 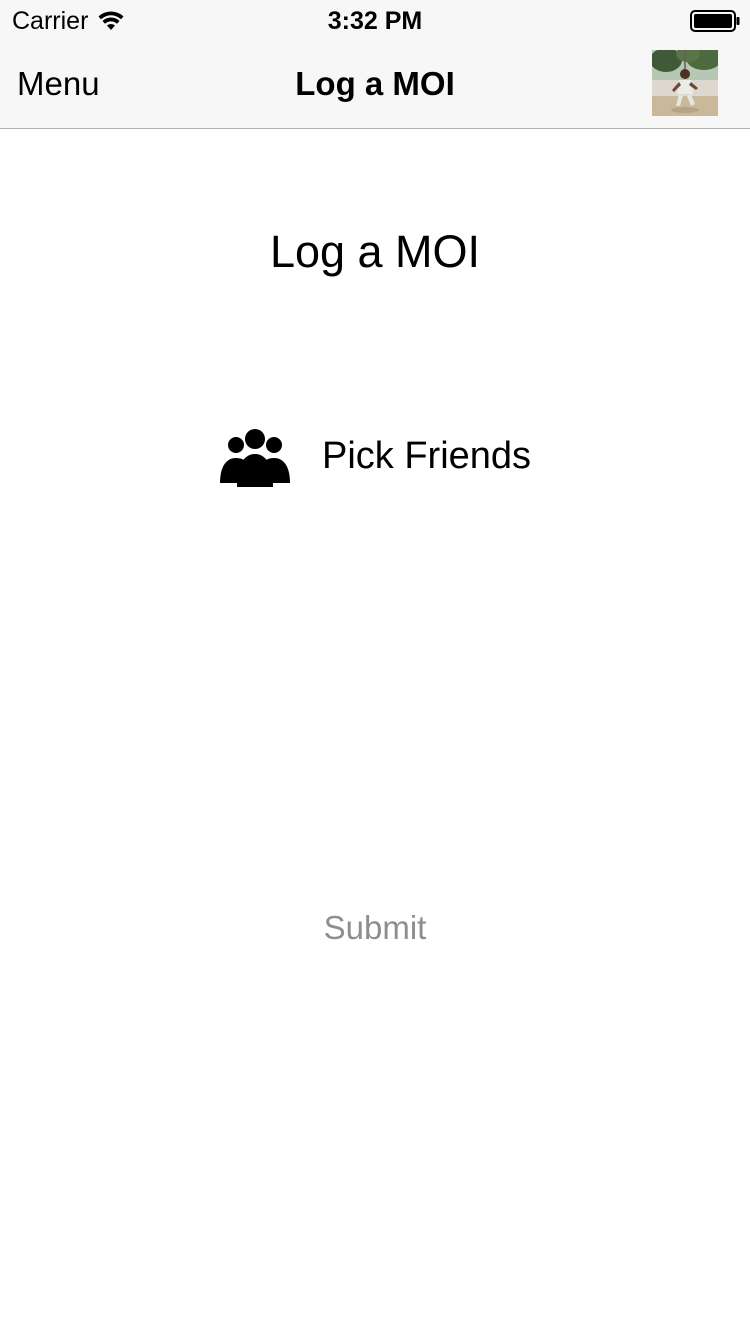 I want to click on navigation-bar: Menu Log a MOI, so click(x=375, y=84).